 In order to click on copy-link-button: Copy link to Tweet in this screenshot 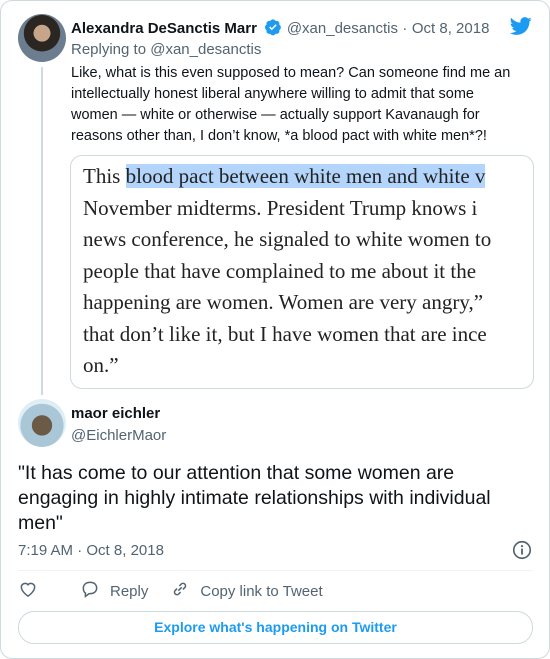, I will do `click(246, 591)`.